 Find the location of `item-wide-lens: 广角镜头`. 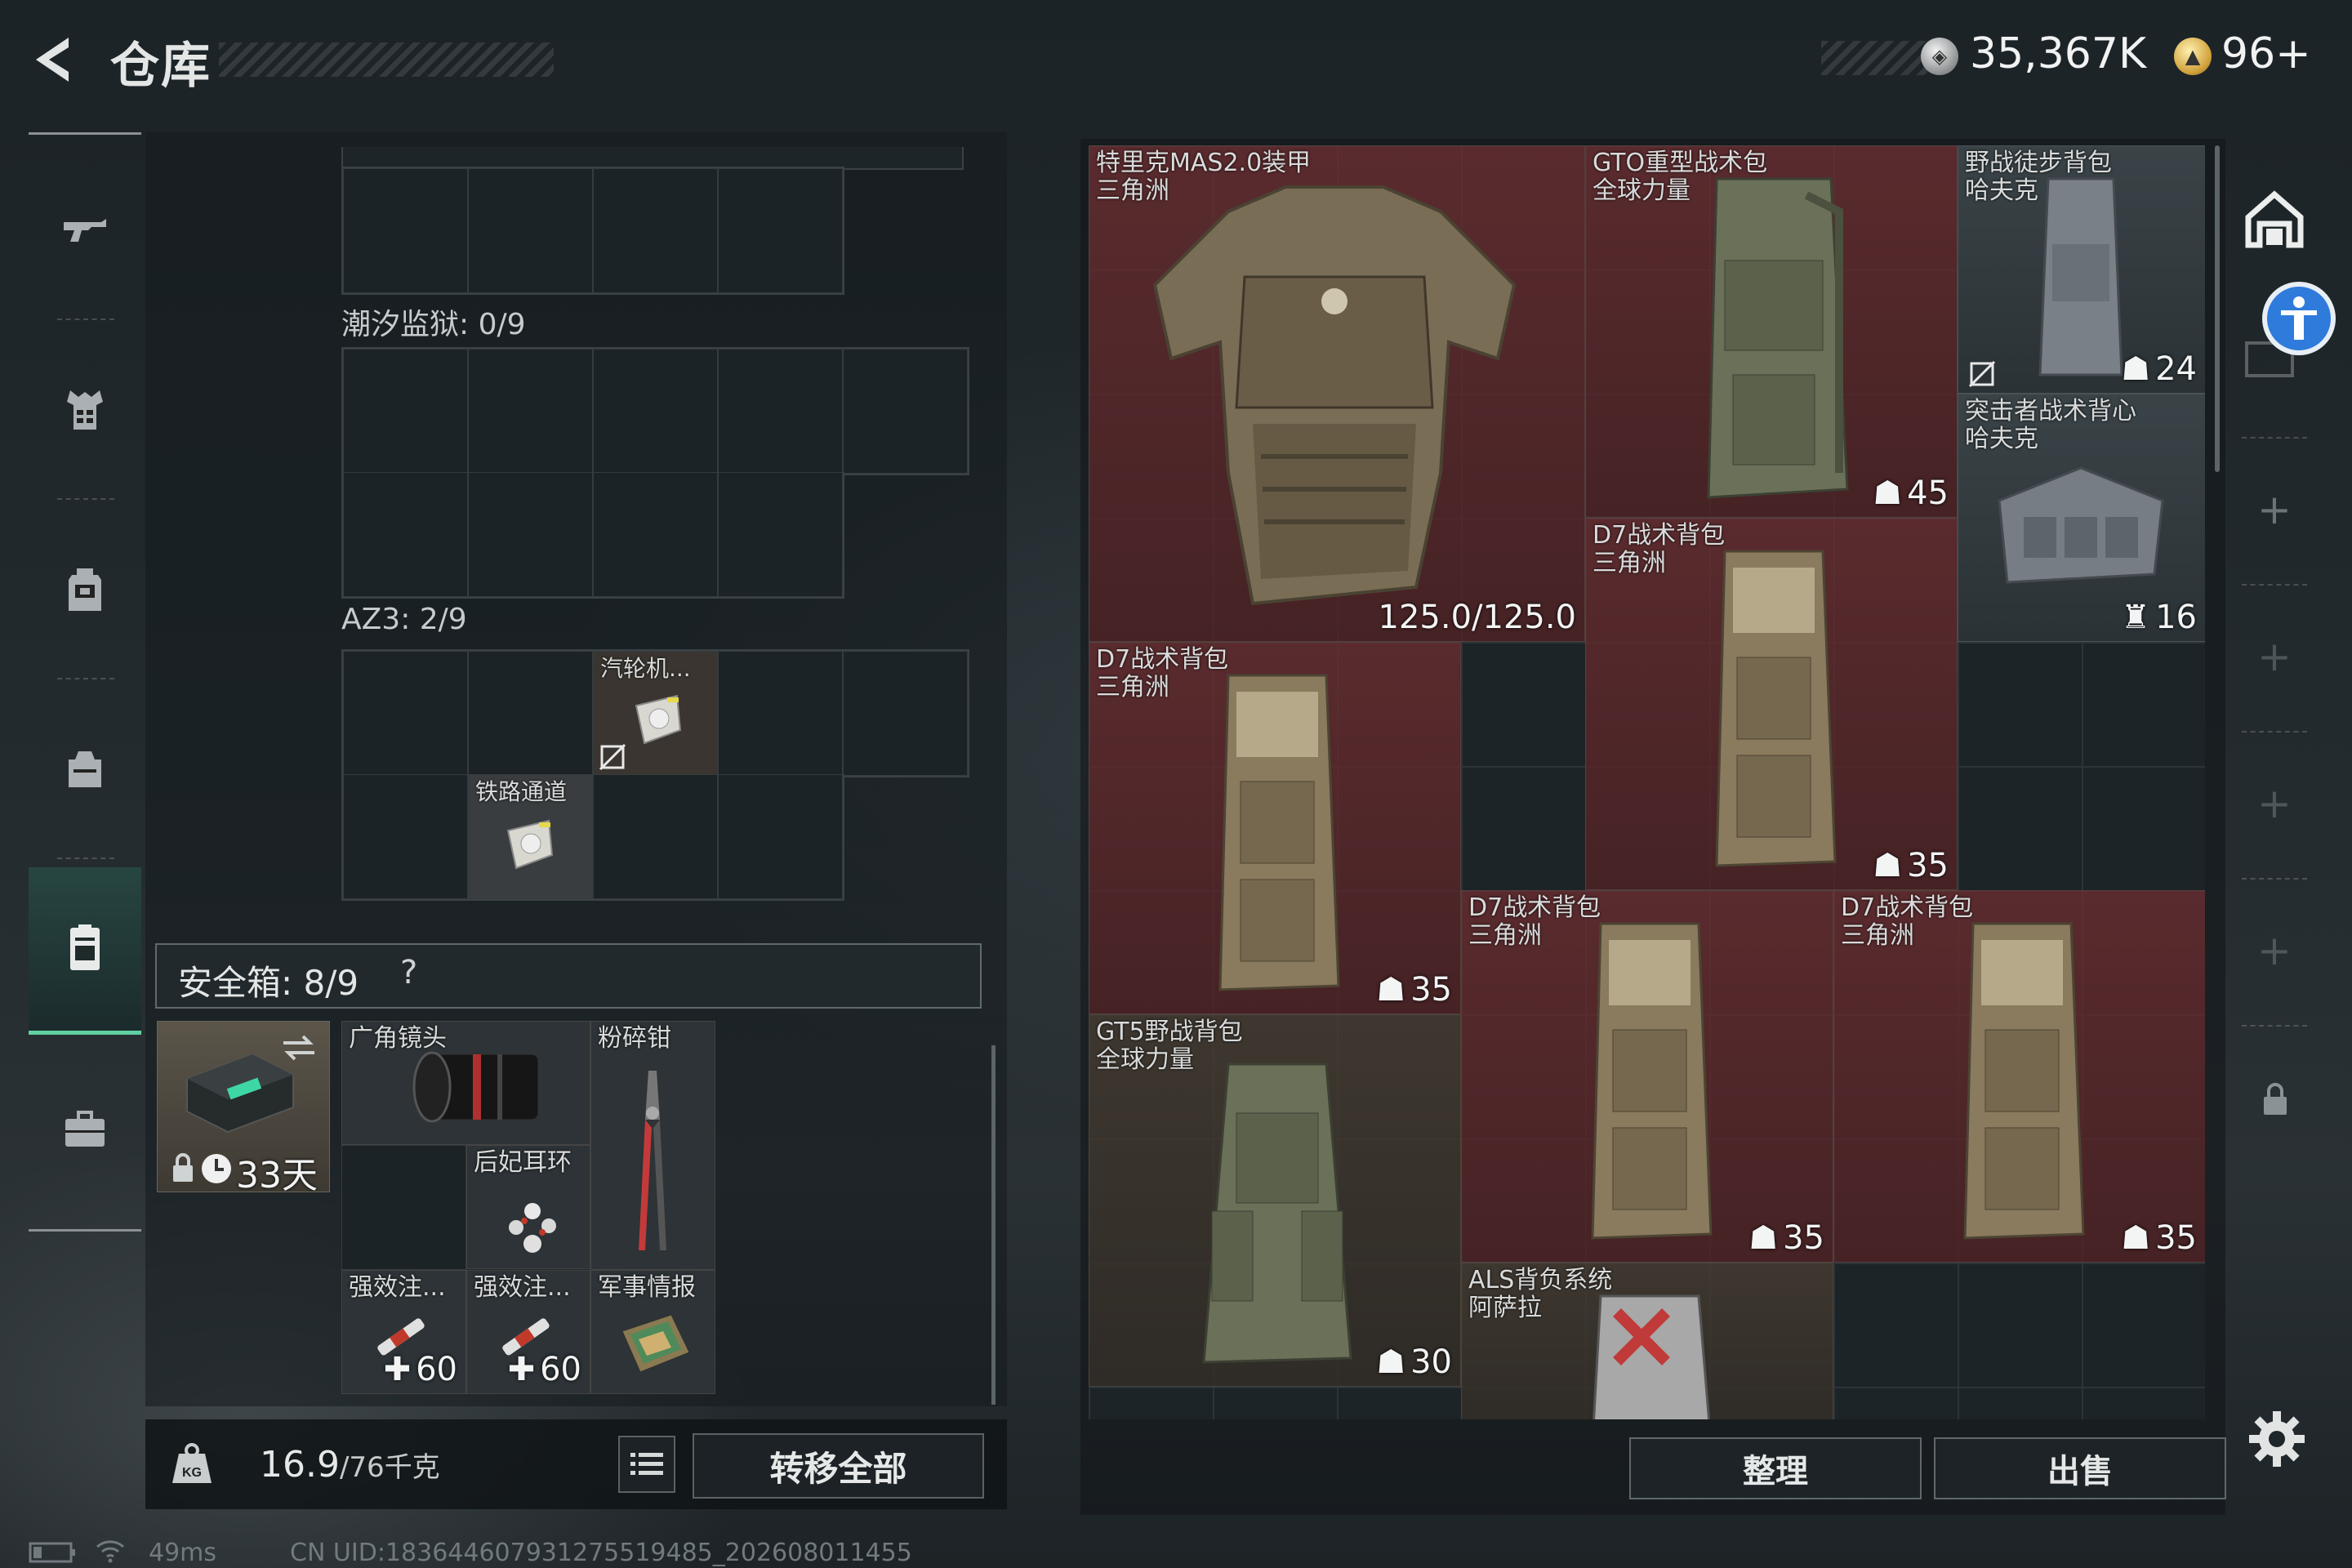

item-wide-lens: 广角镜头 is located at coordinates (465, 1083).